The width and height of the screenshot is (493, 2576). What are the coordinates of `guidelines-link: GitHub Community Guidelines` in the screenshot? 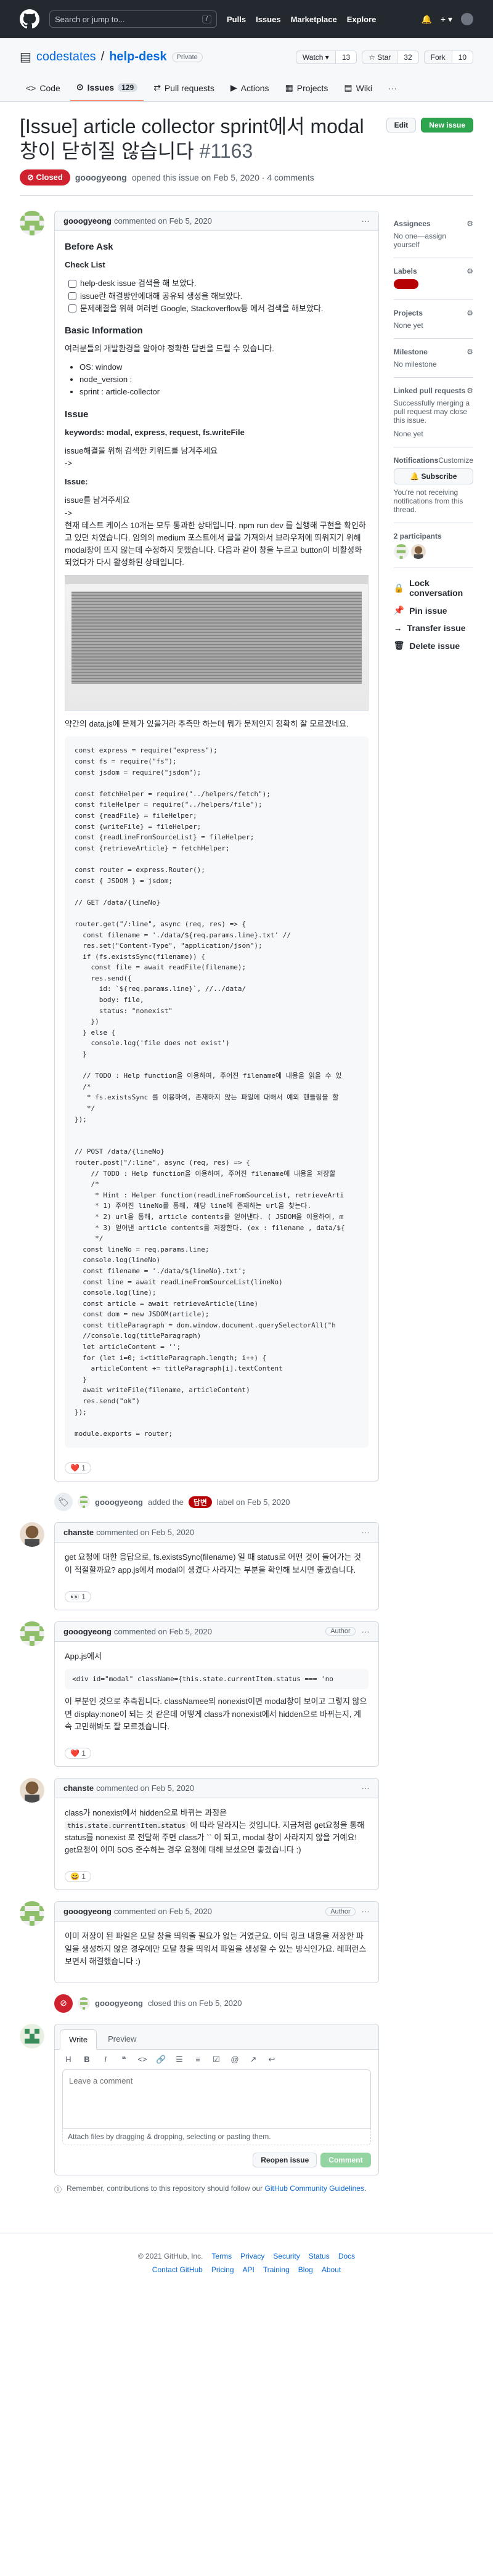 It's located at (314, 2188).